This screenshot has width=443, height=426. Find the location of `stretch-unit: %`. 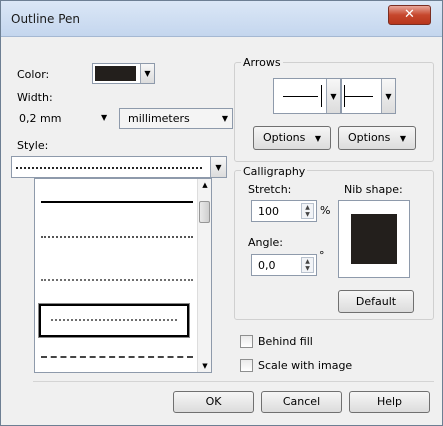

stretch-unit: % is located at coordinates (325, 210).